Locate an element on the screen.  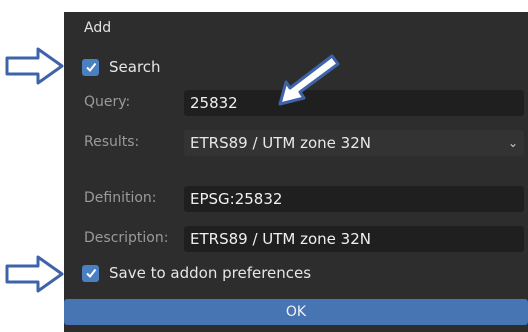
save-preferences-checkbox-row: Save to addon preferences is located at coordinates (196, 273).